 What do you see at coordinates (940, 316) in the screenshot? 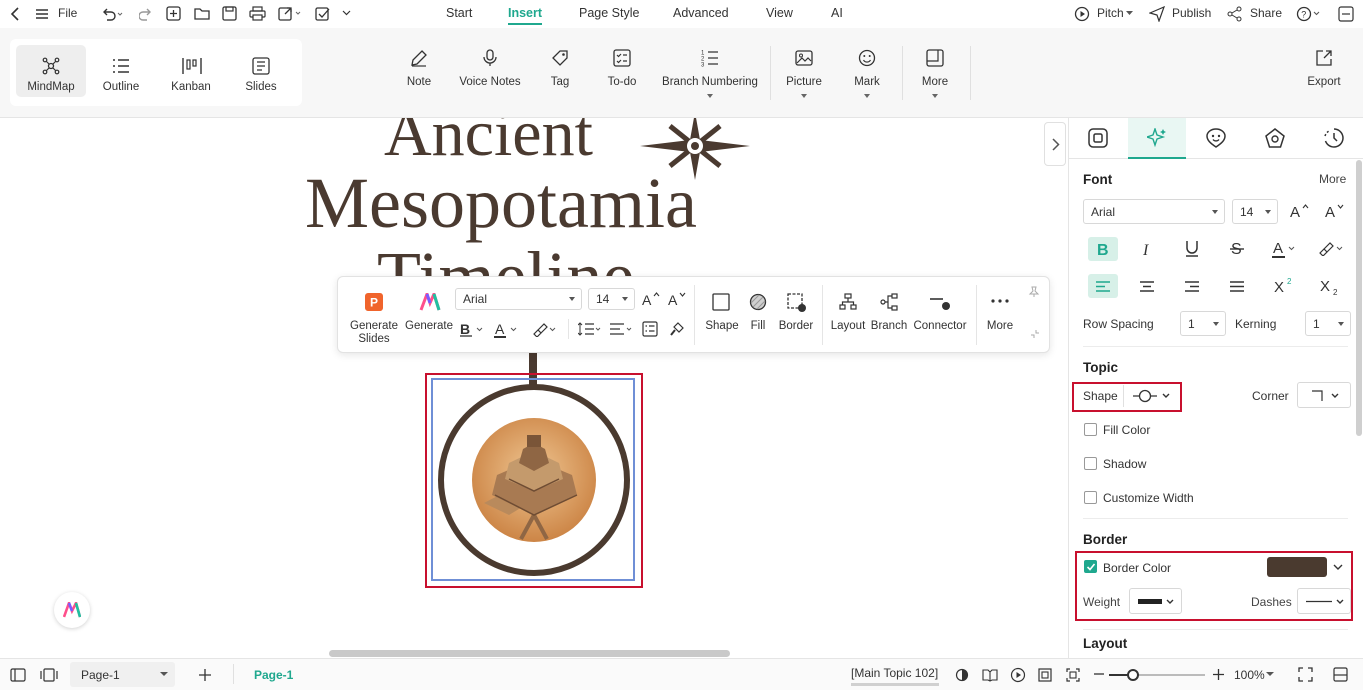
I see `connector-button: Connector` at bounding box center [940, 316].